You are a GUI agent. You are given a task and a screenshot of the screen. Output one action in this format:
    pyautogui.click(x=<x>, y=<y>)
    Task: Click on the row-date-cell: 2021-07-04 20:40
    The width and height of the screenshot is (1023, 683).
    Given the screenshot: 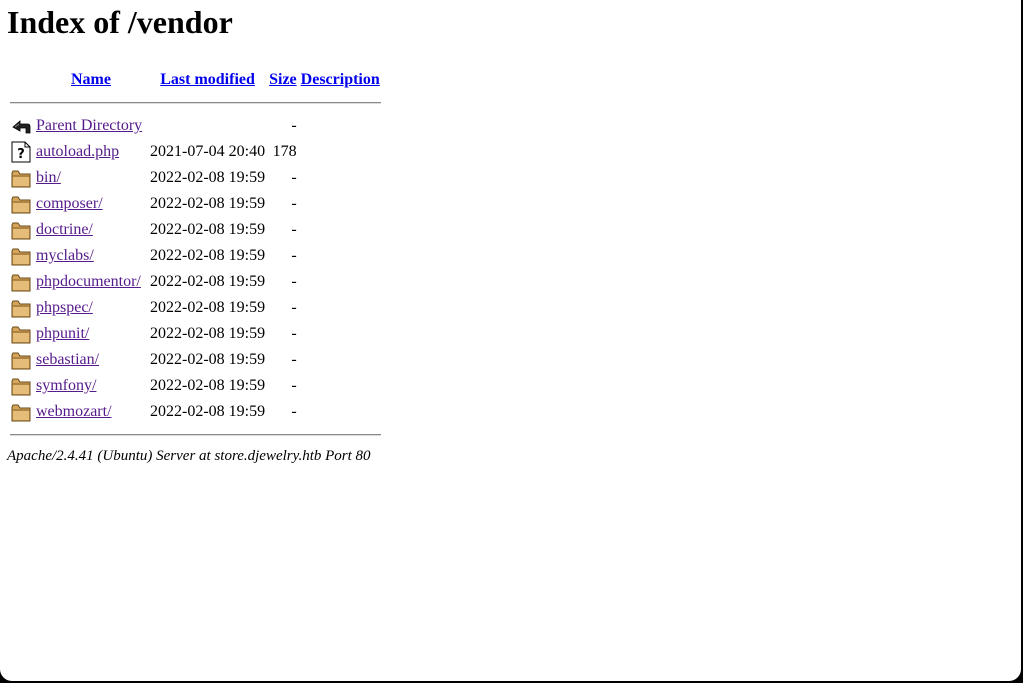 What is the action you would take?
    pyautogui.click(x=208, y=151)
    